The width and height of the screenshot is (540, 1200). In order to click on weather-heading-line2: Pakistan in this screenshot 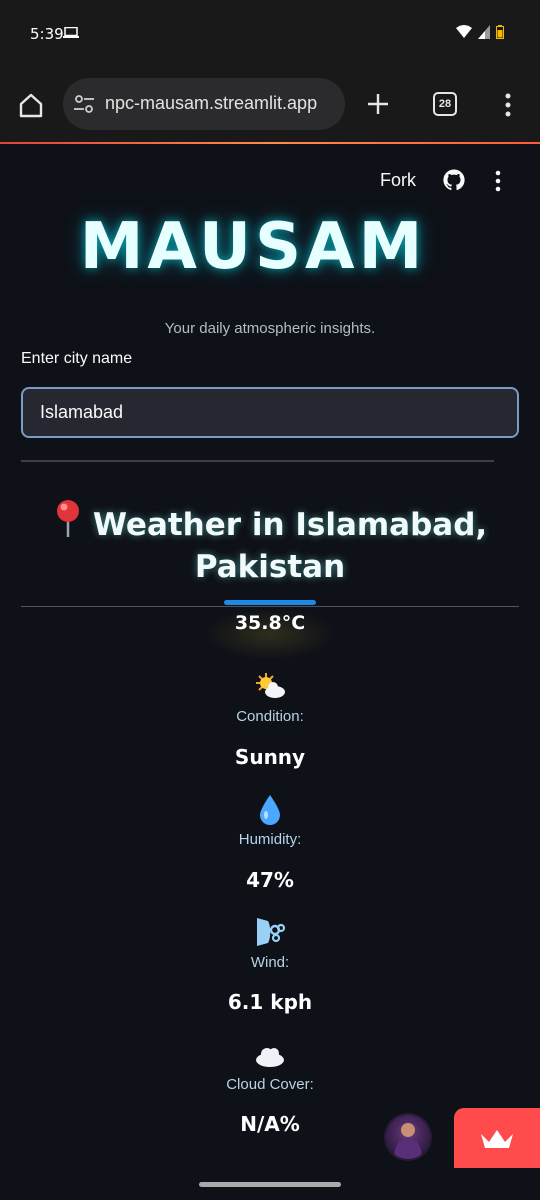, I will do `click(270, 567)`.